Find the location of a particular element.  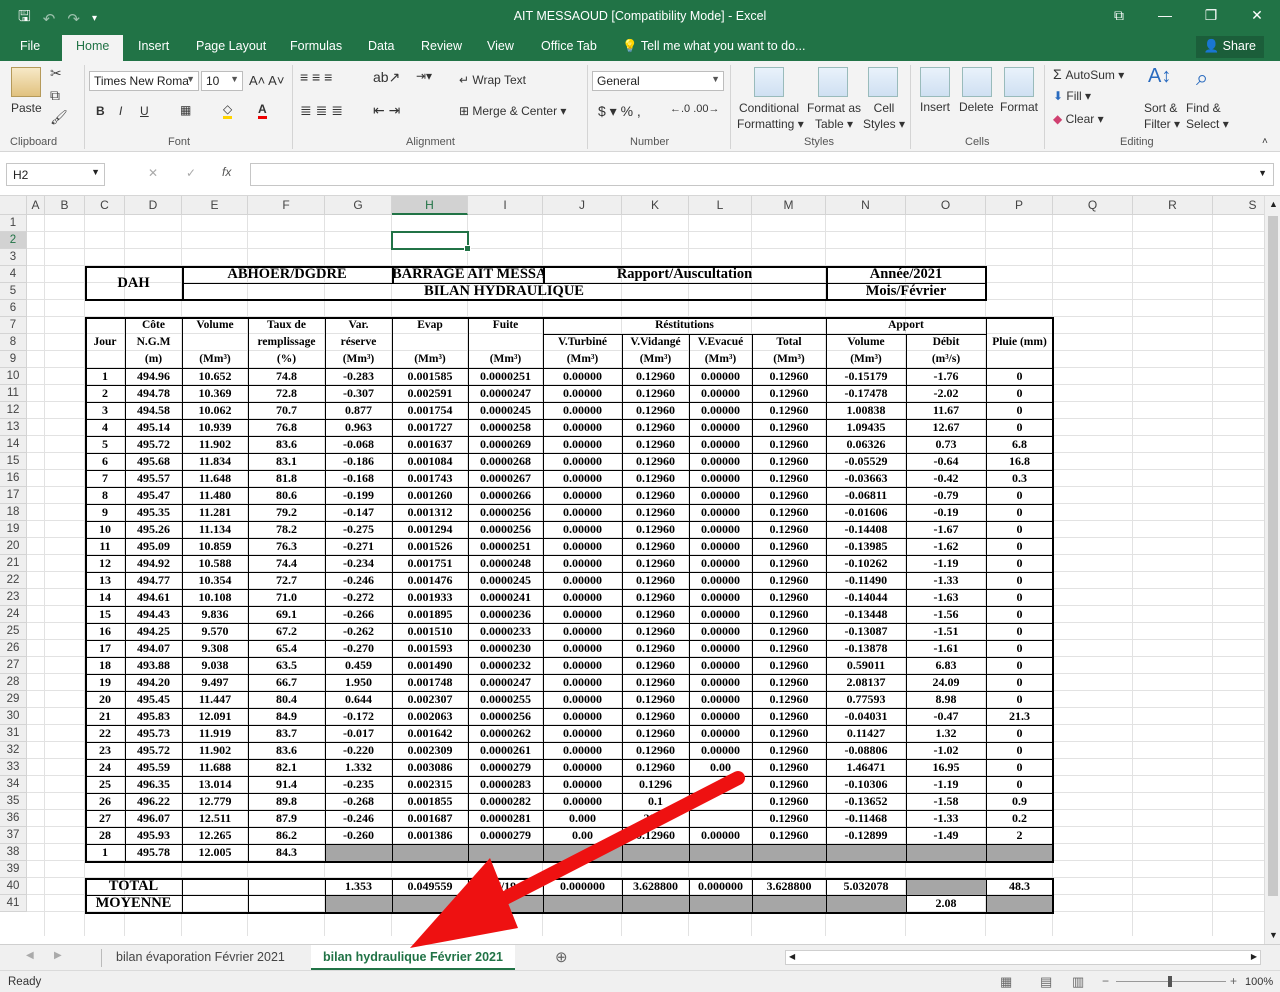

table-cell: -0.270 is located at coordinates (358, 648).